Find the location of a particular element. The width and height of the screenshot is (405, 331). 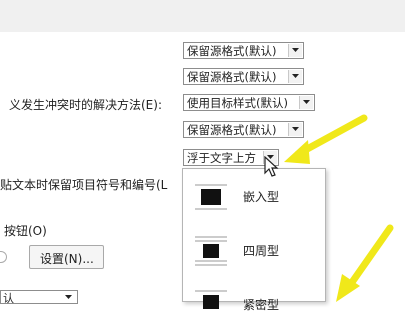

select-value: 浮于文字上方 is located at coordinates (221, 158).